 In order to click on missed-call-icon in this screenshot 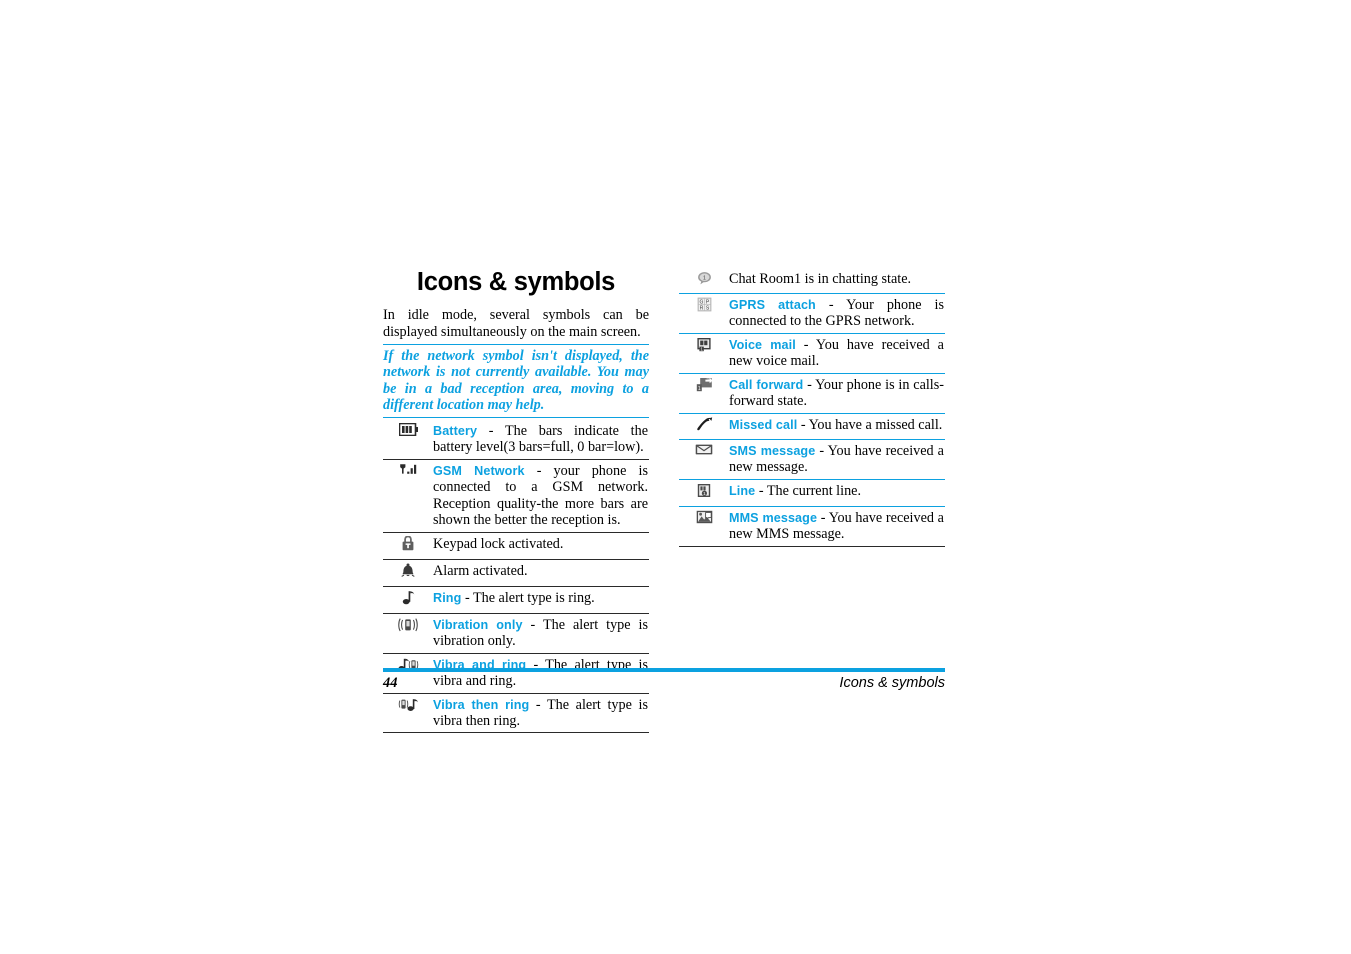, I will do `click(704, 424)`.